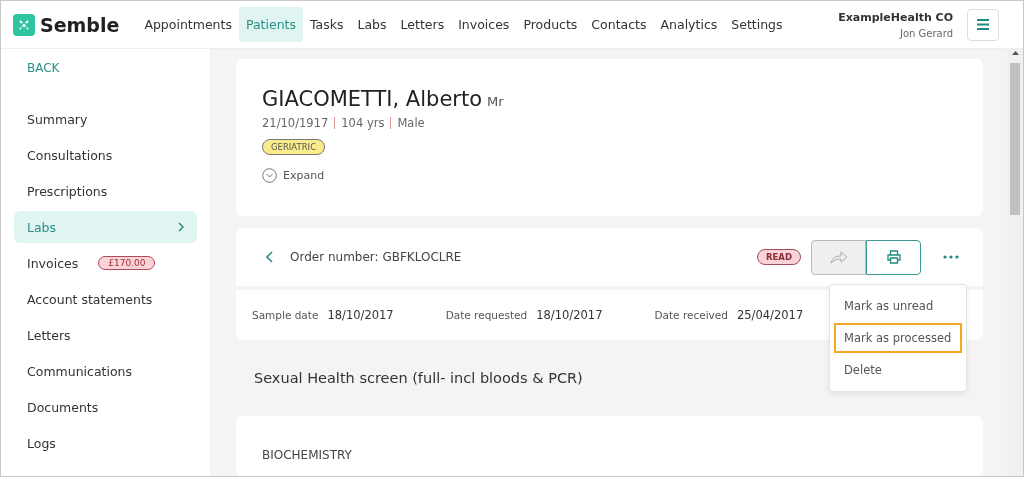  Describe the element at coordinates (269, 175) in the screenshot. I see `chevron-down-icon` at that location.